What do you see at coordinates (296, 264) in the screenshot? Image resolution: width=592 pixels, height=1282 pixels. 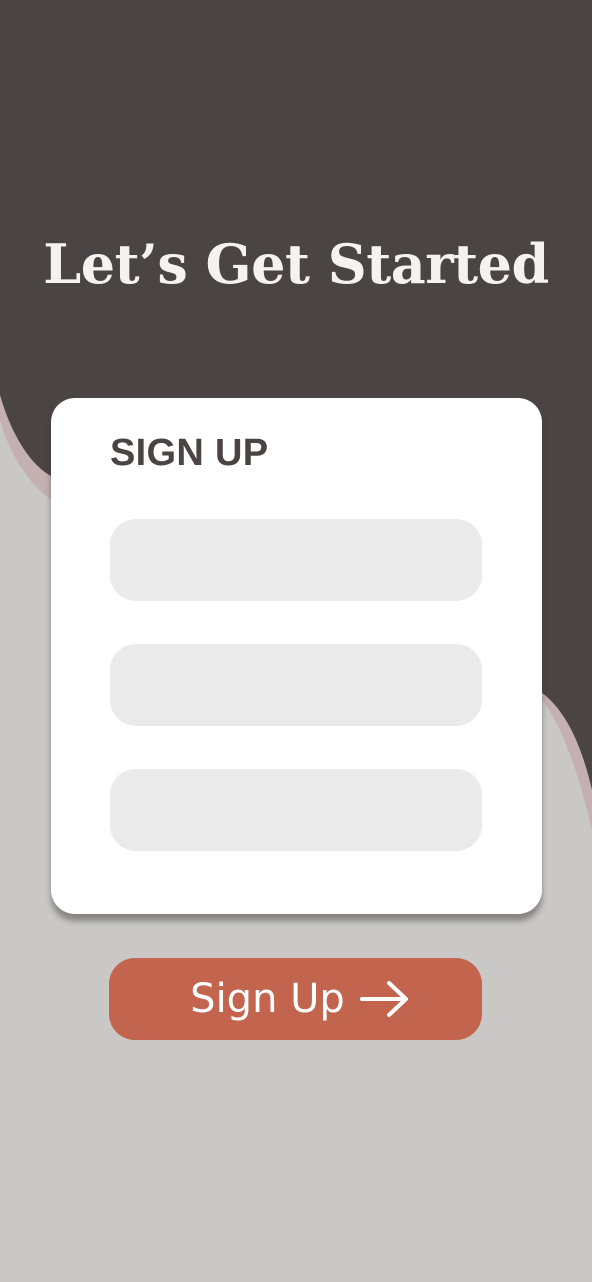 I see `page-title: Let’s Get Started` at bounding box center [296, 264].